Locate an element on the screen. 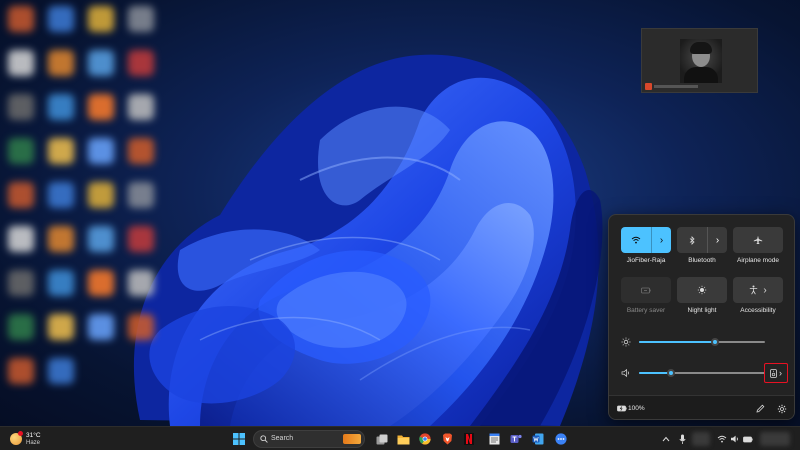 The height and width of the screenshot is (450, 800). brightness-slider is located at coordinates (702, 342).